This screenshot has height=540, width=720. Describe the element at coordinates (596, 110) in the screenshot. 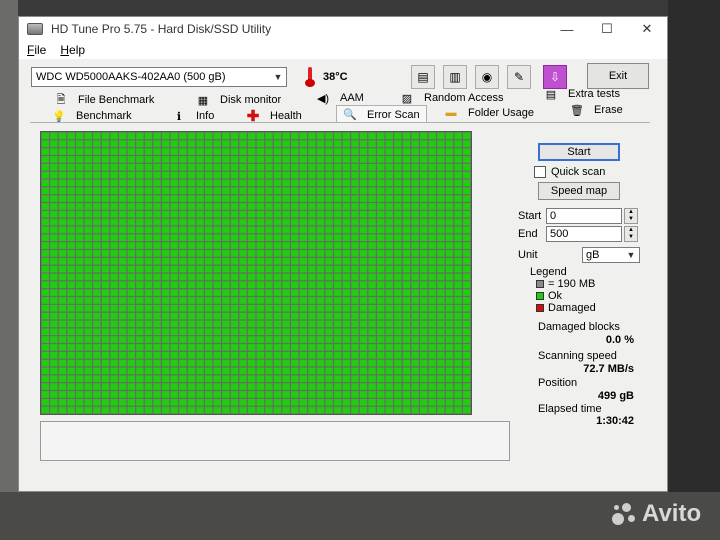

I see `tab-erase: 🗑 Erase` at that location.